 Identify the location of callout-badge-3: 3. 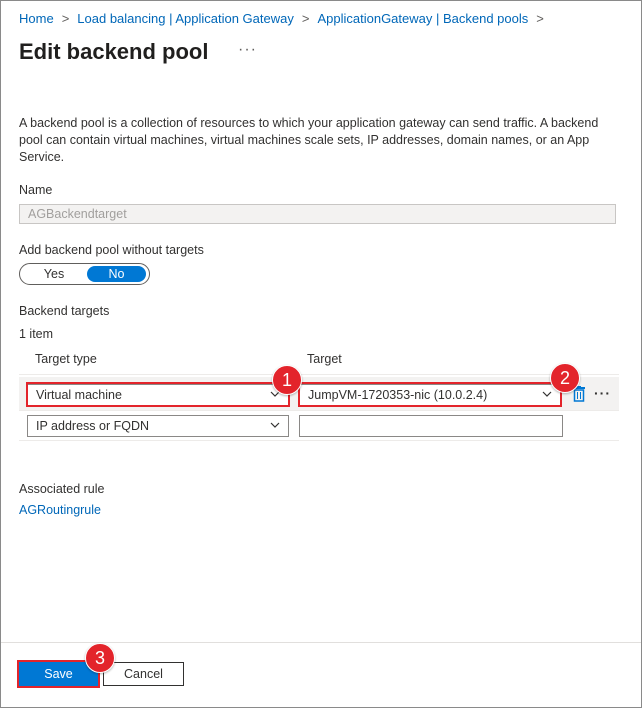
(100, 658).